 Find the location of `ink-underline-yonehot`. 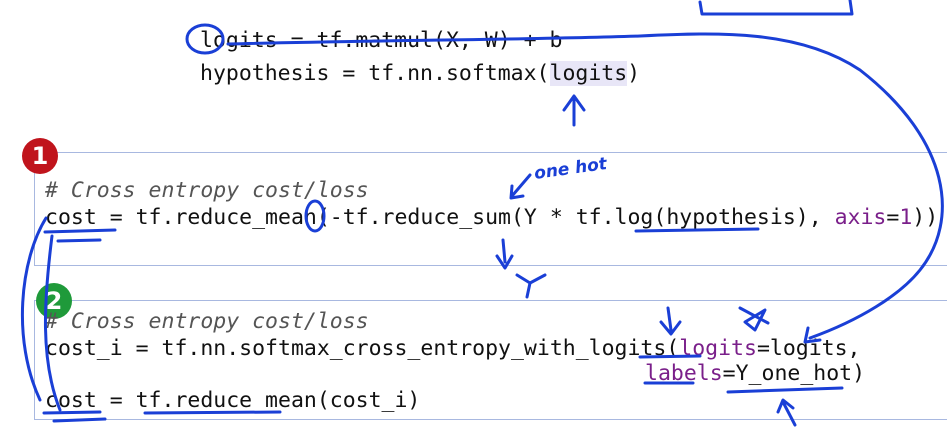

ink-underline-yonehot is located at coordinates (785, 390).